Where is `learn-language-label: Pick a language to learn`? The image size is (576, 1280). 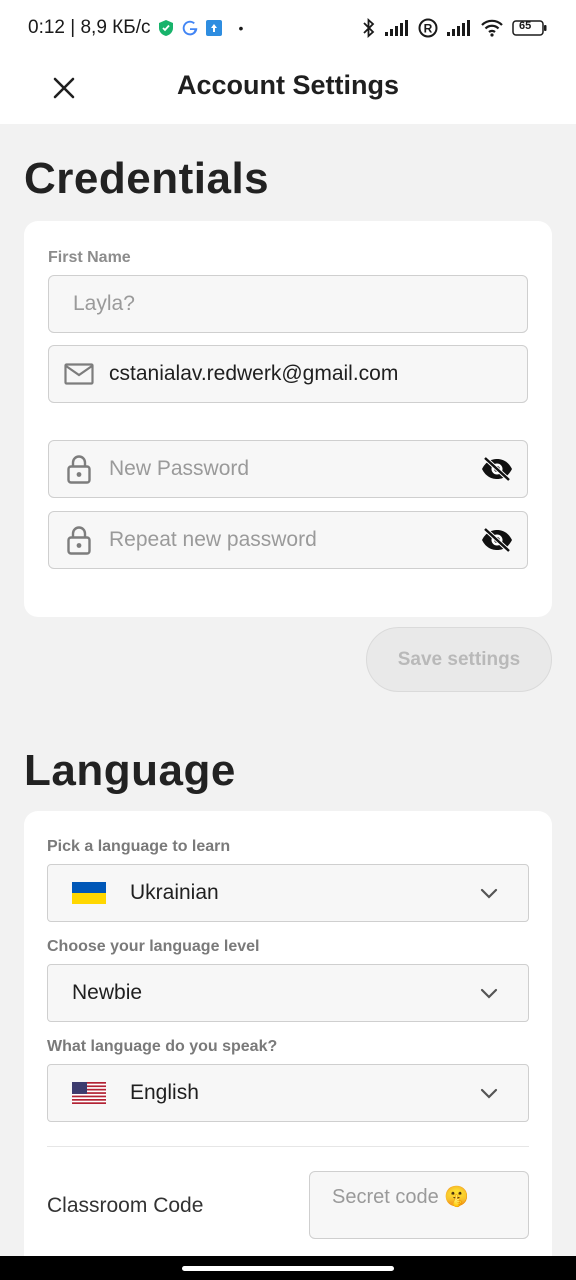
learn-language-label: Pick a language to learn is located at coordinates (139, 846).